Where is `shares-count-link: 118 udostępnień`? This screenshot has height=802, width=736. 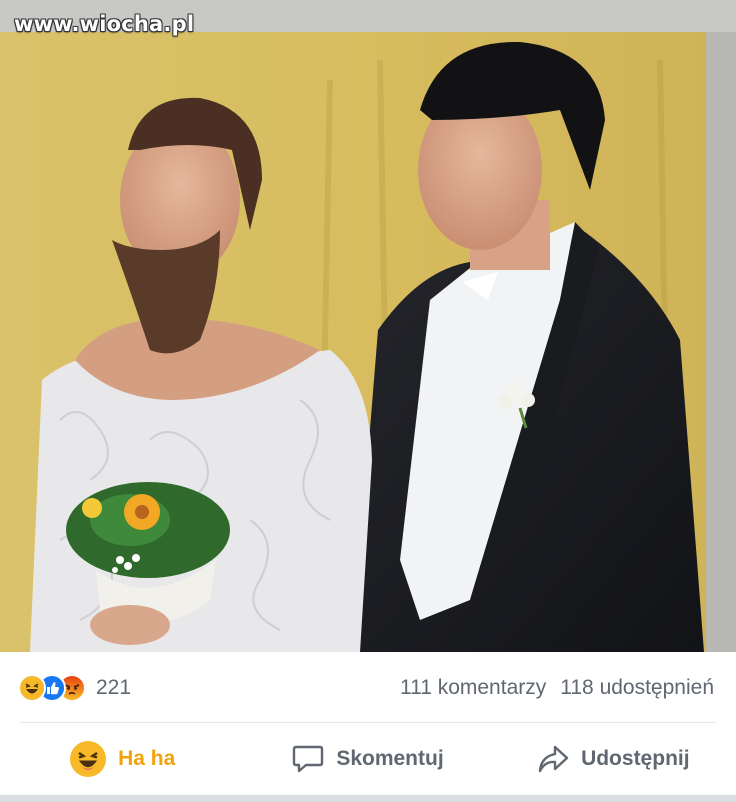
shares-count-link: 118 udostępnień is located at coordinates (637, 687).